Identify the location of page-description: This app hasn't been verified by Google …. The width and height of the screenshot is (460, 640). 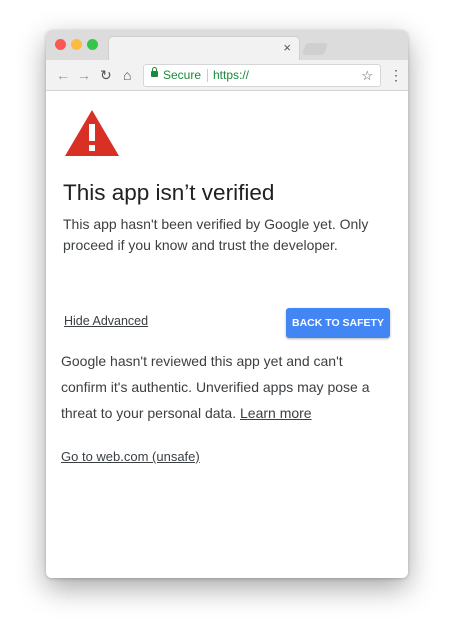
(216, 234).